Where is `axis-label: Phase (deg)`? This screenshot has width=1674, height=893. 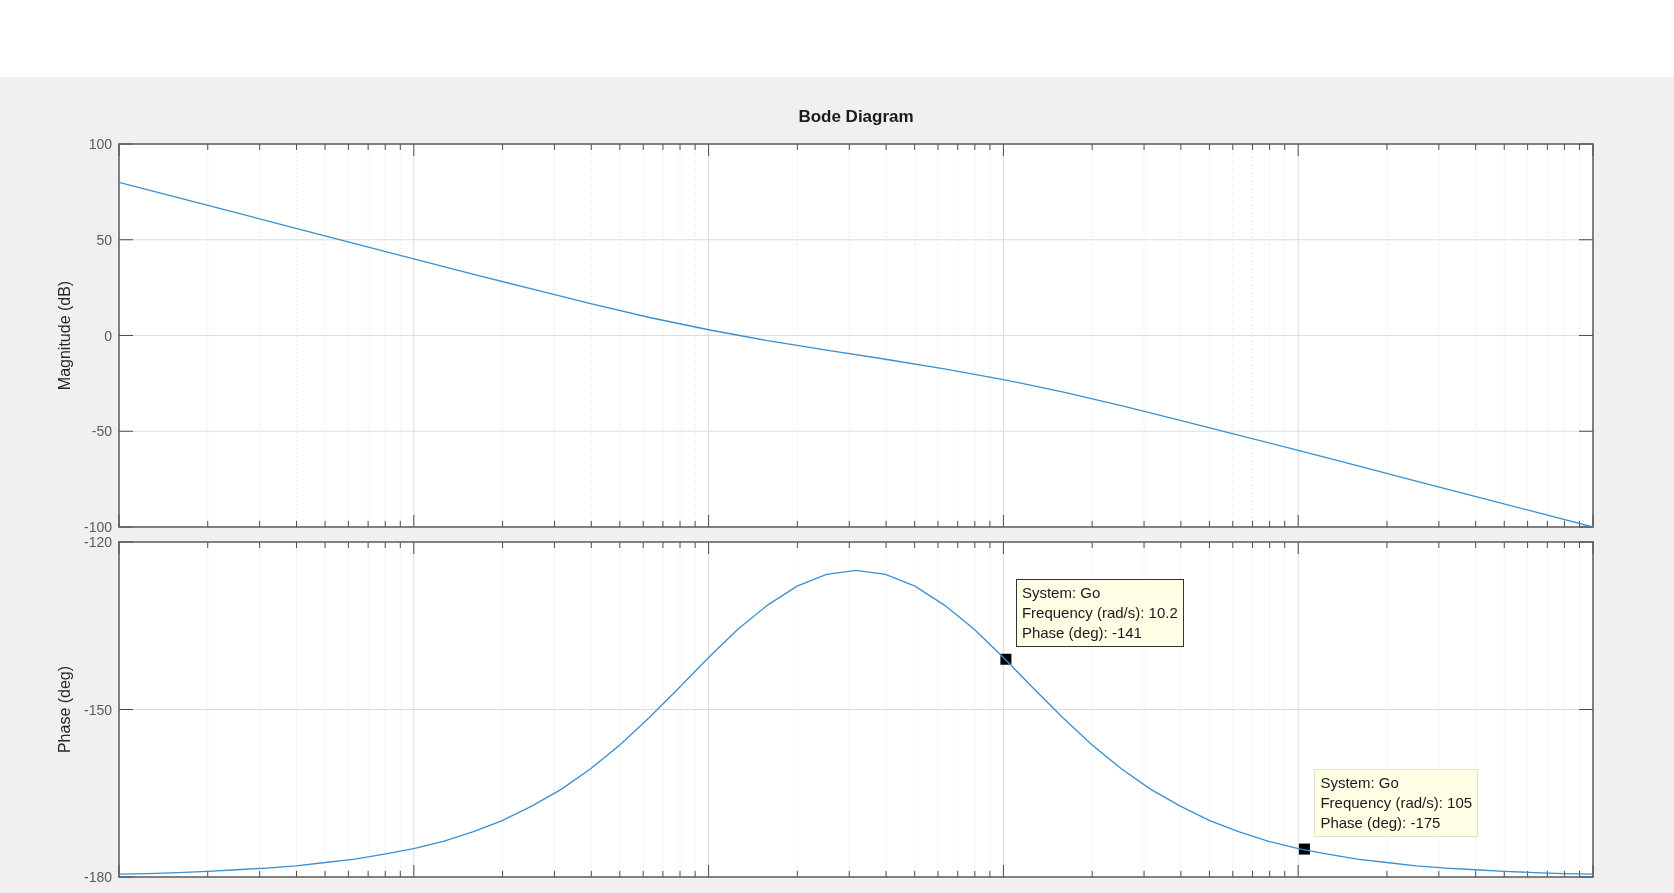
axis-label: Phase (deg) is located at coordinates (64, 709).